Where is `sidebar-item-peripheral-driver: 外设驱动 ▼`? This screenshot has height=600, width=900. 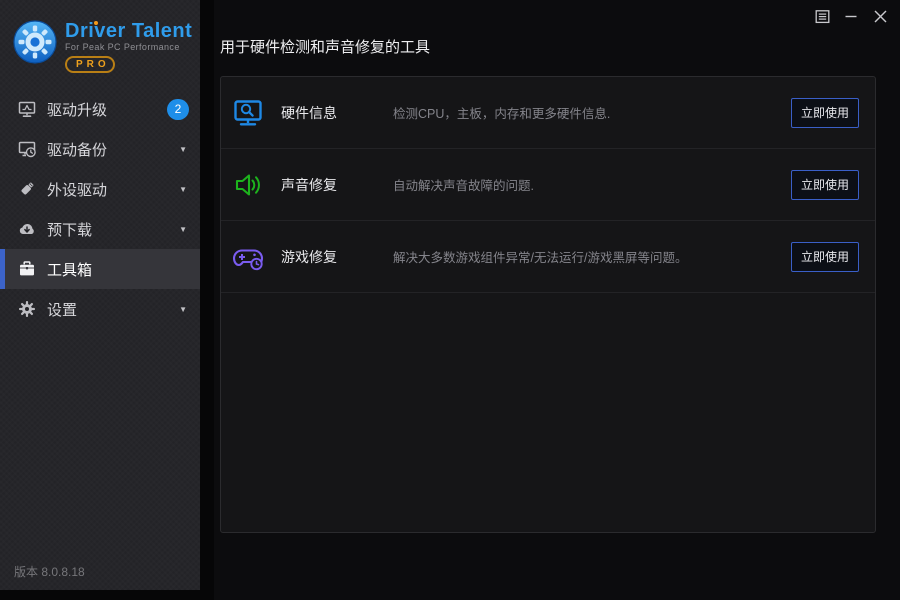 sidebar-item-peripheral-driver: 外设驱动 ▼ is located at coordinates (100, 189).